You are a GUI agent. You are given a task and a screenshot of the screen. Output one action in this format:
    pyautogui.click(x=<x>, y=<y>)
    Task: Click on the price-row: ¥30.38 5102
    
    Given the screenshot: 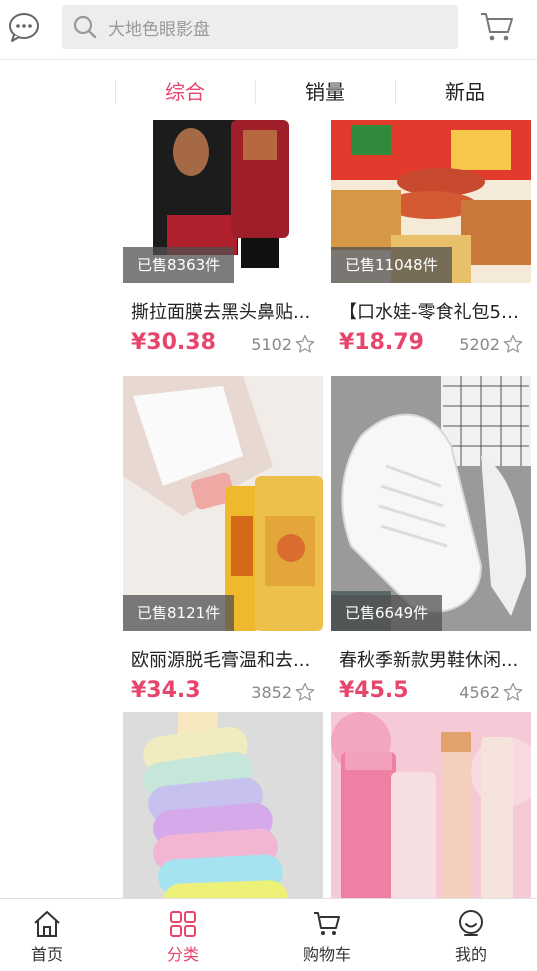 What is the action you would take?
    pyautogui.click(x=223, y=346)
    